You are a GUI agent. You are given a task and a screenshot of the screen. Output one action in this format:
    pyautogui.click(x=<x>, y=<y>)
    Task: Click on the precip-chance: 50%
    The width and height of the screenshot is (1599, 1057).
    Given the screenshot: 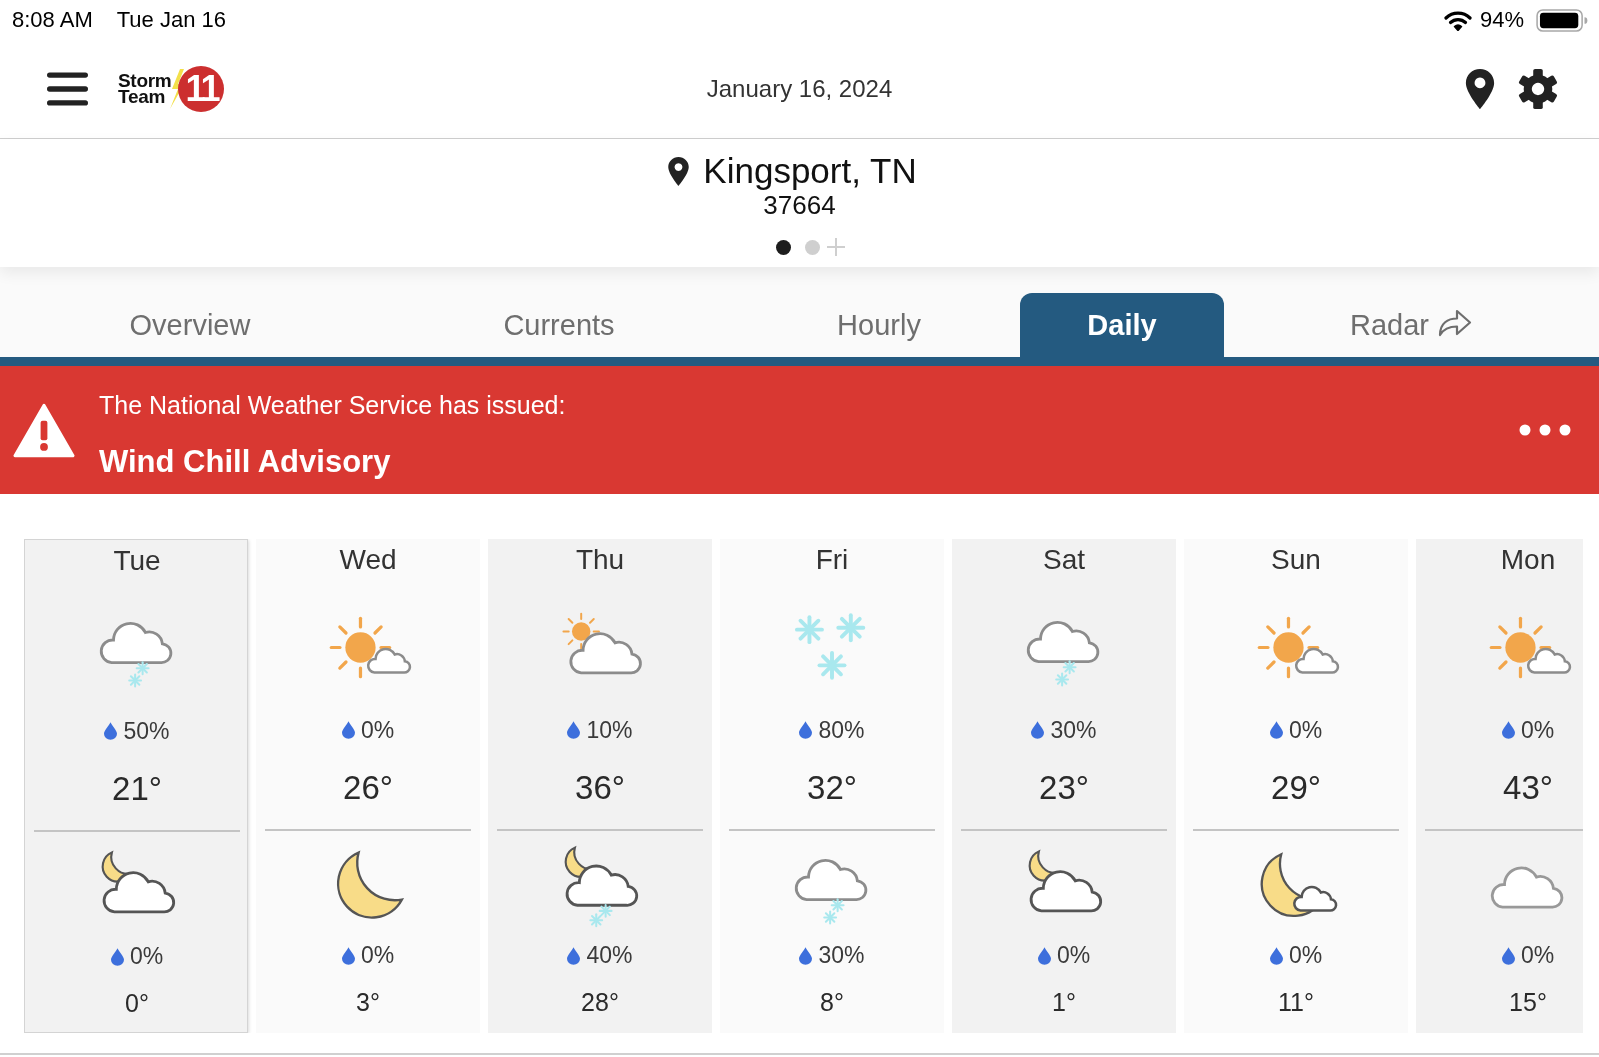 What is the action you would take?
    pyautogui.click(x=146, y=731)
    